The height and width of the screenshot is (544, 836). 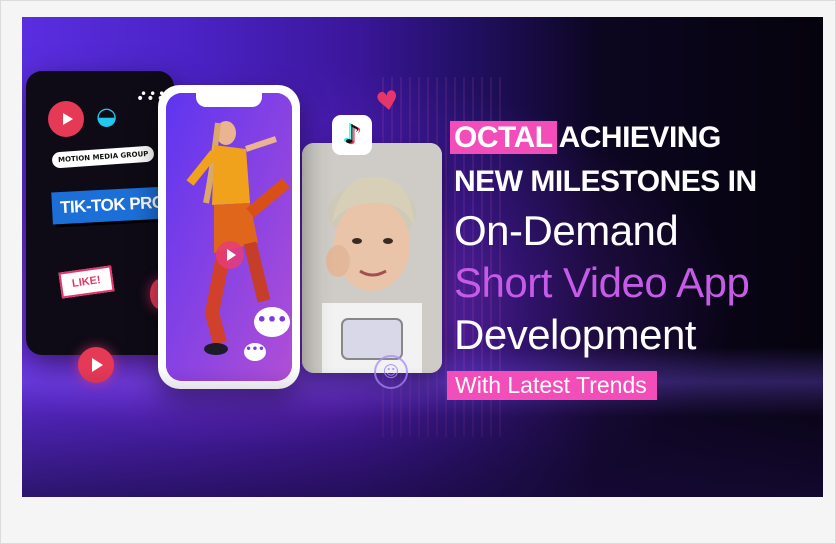 I want to click on eye-icon: ◒, so click(x=106, y=116).